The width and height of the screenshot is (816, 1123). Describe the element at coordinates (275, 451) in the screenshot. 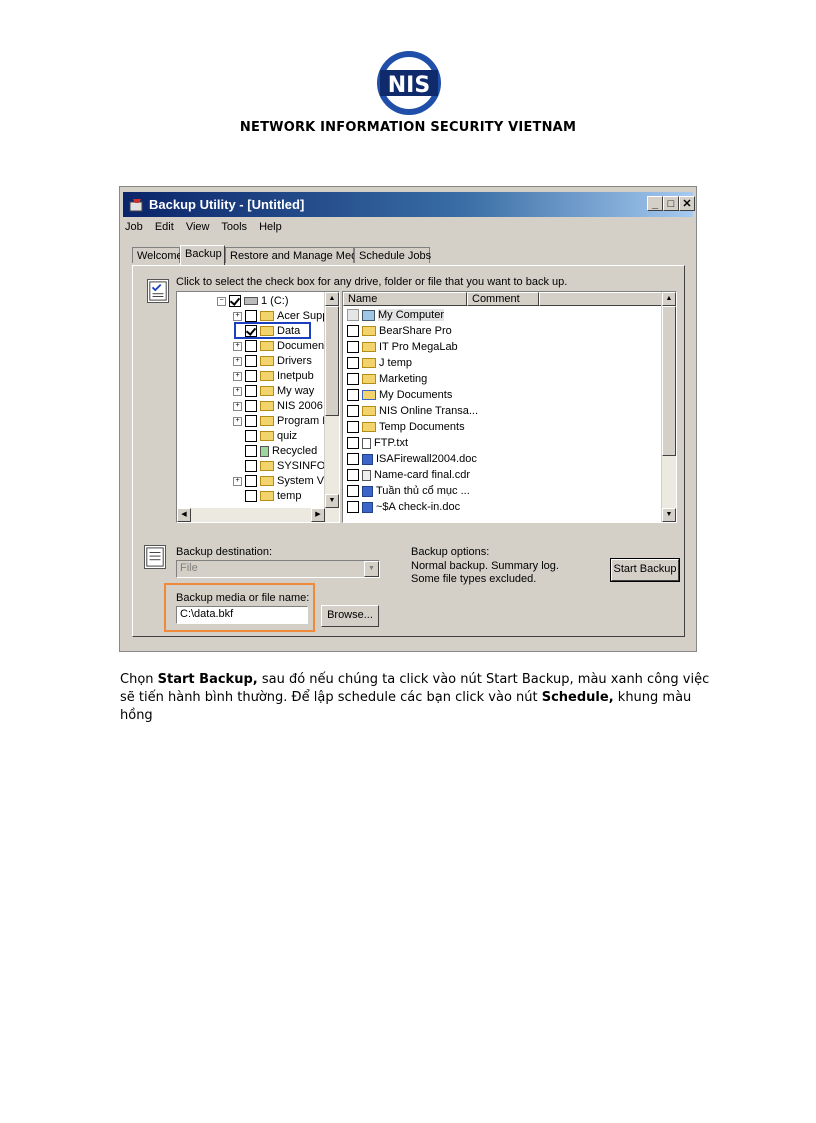

I see `tree-item: +Recycled` at that location.